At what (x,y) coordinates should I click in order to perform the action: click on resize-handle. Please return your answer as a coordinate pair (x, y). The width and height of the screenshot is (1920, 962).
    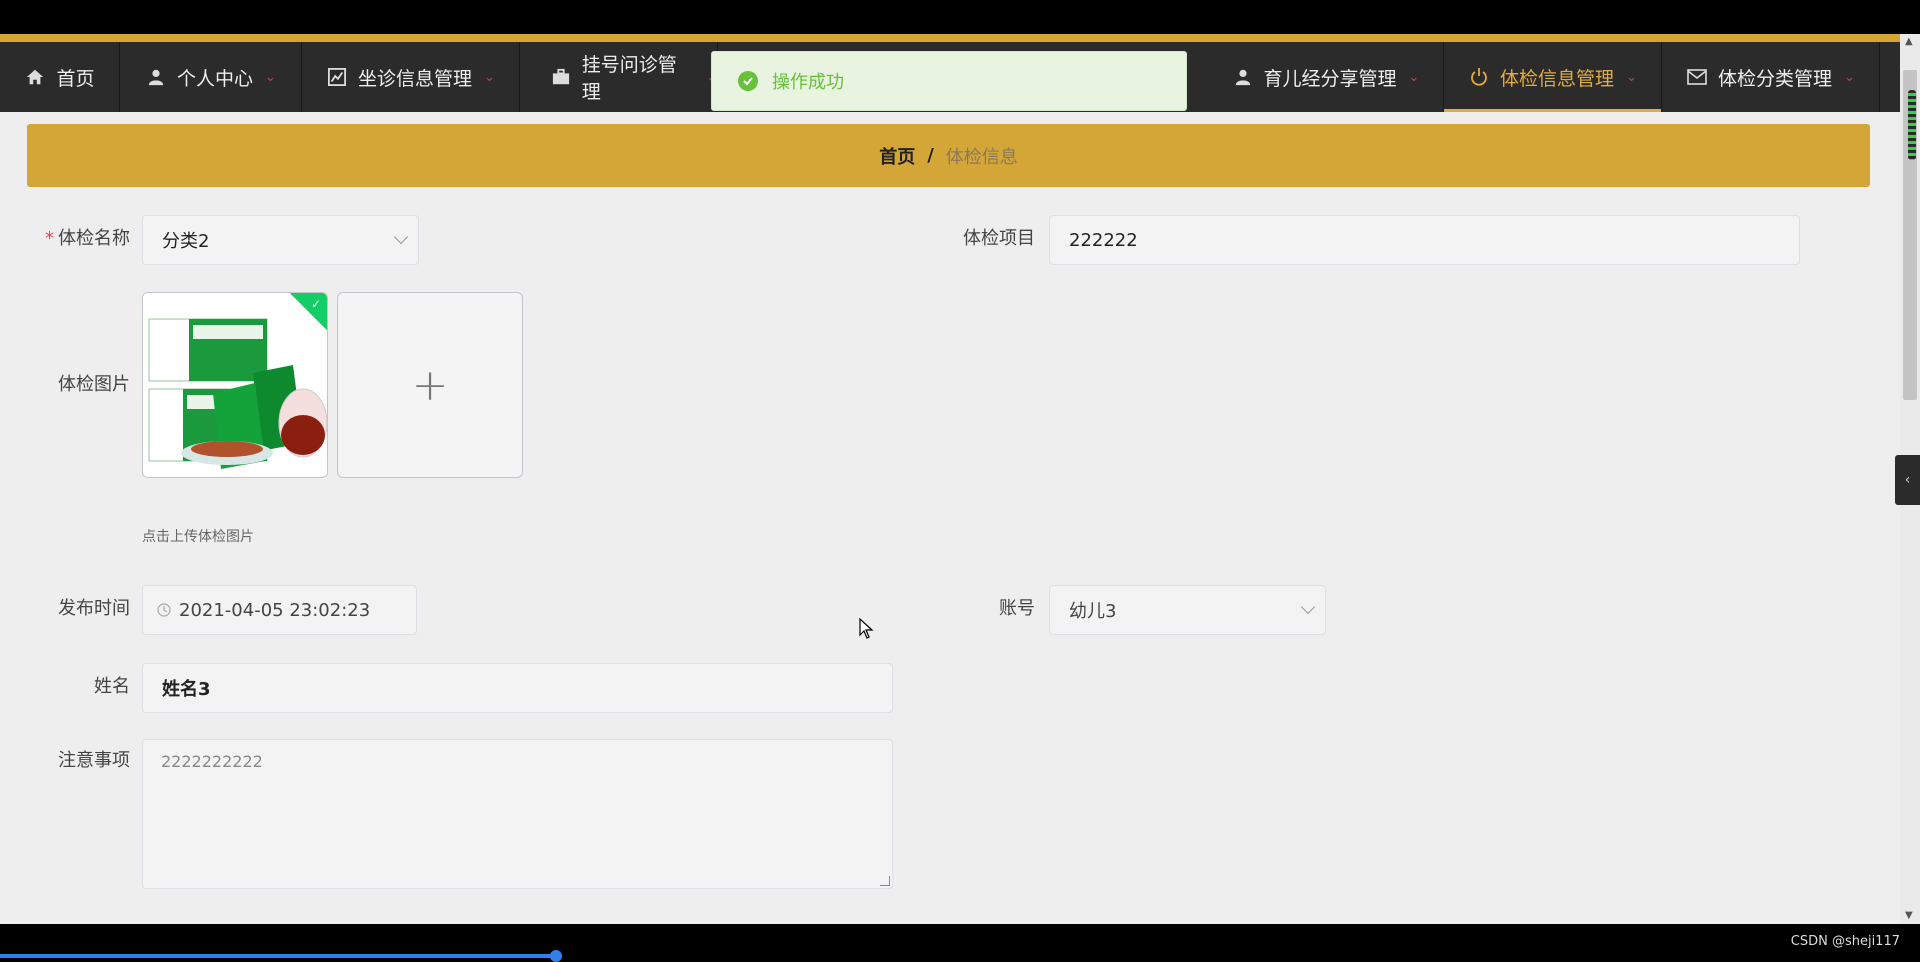
    Looking at the image, I should click on (885, 881).